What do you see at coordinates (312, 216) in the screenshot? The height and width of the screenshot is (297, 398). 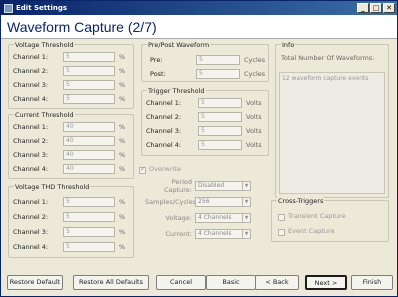 I see `transient-capture-option: Transient Capture` at bounding box center [312, 216].